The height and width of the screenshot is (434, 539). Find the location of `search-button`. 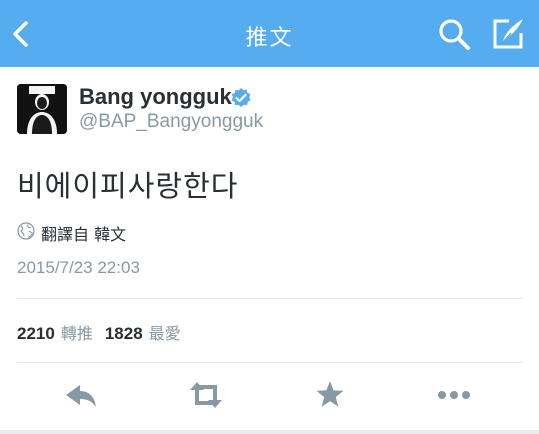

search-button is located at coordinates (455, 35).